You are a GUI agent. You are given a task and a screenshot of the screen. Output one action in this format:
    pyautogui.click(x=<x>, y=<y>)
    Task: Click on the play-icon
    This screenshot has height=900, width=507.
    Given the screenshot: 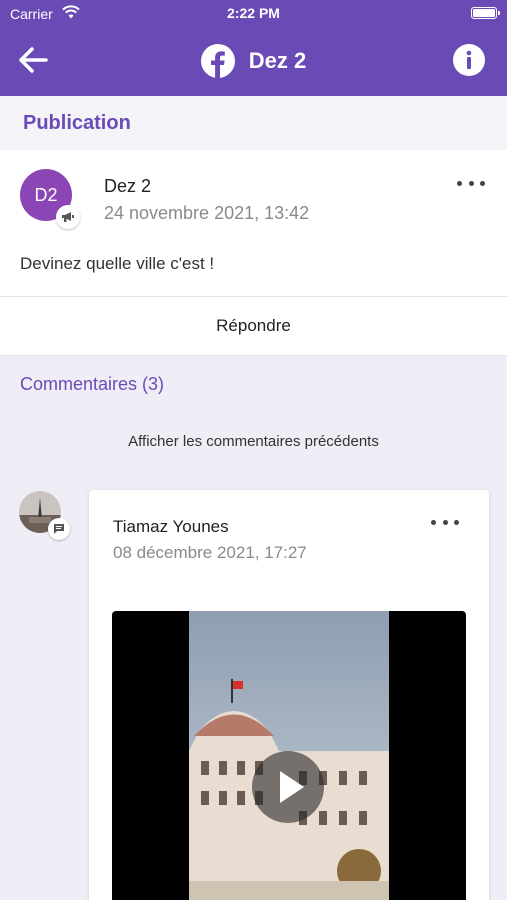 What is the action you would take?
    pyautogui.click(x=288, y=787)
    